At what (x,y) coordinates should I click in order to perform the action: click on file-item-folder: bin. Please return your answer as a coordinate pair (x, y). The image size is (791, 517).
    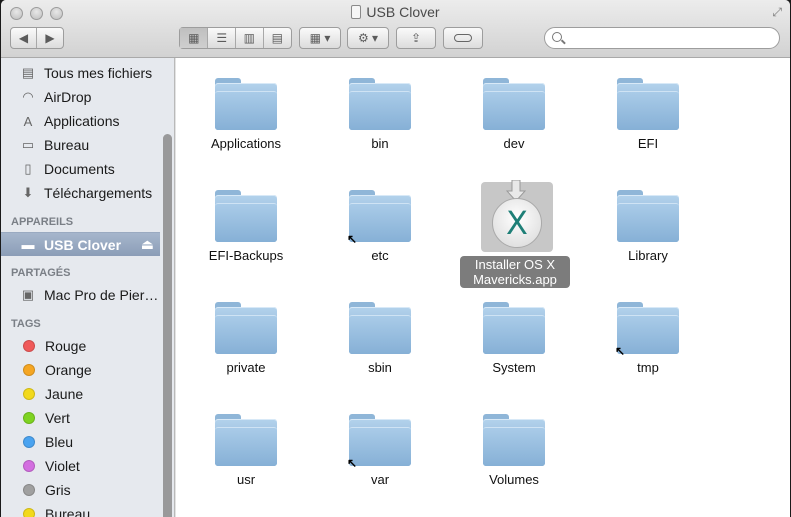
    Looking at the image, I should click on (380, 119).